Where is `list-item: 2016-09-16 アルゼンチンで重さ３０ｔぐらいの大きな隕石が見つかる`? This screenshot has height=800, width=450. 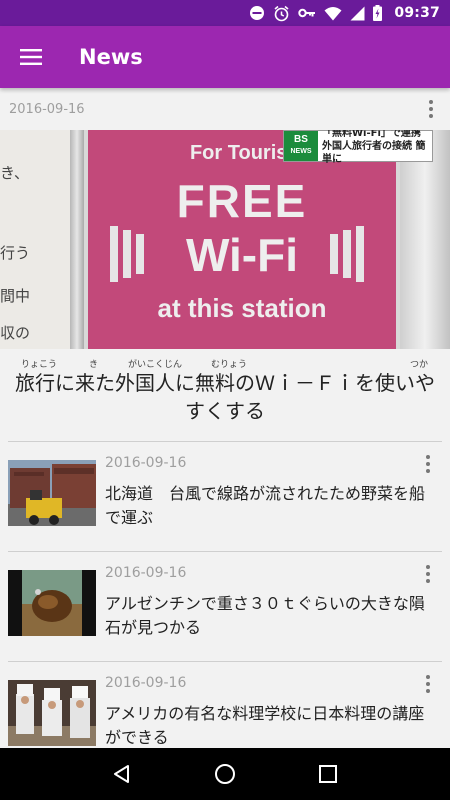
list-item: 2016-09-16 アルゼンチンで重さ３０ｔぐらいの大きな隕石が見つかる is located at coordinates (225, 607).